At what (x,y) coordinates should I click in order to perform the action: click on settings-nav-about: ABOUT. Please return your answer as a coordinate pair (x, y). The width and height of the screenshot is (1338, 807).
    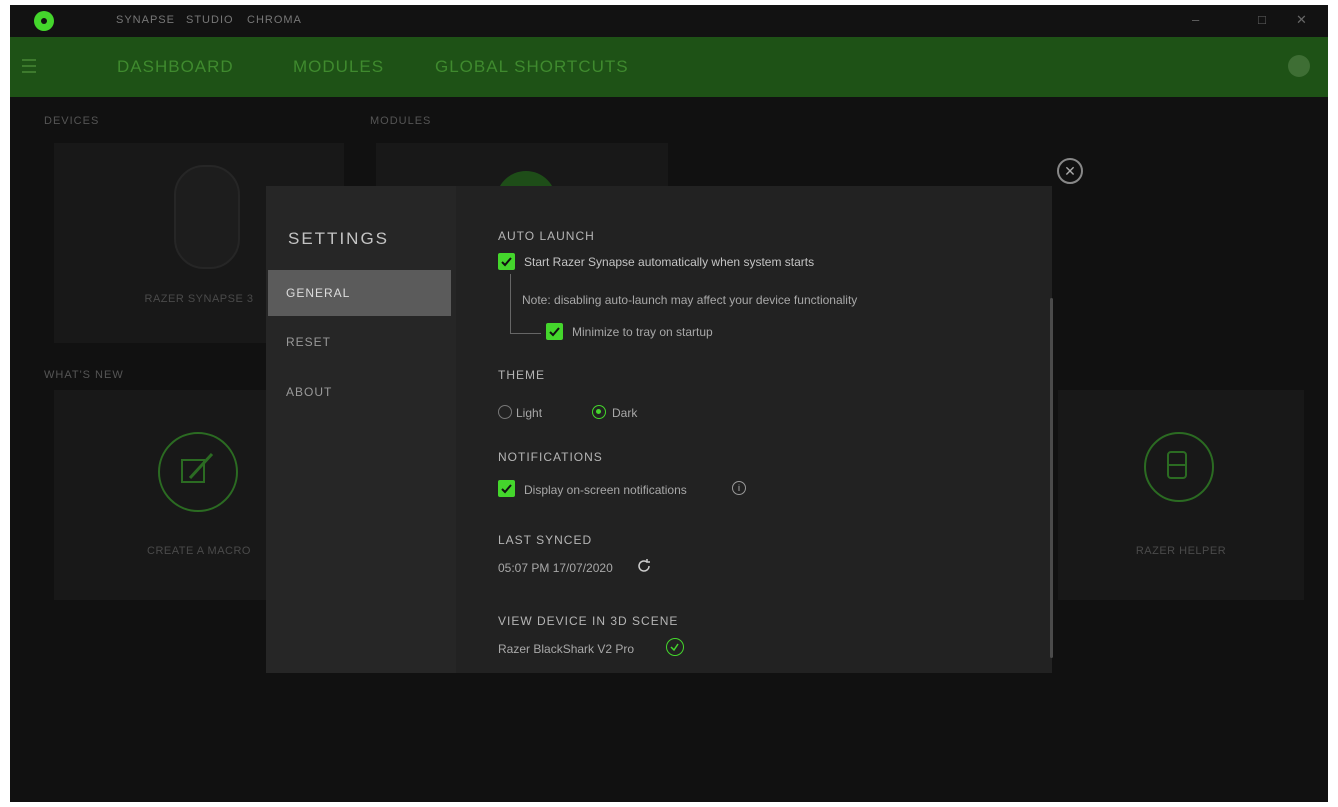
    Looking at the image, I should click on (359, 392).